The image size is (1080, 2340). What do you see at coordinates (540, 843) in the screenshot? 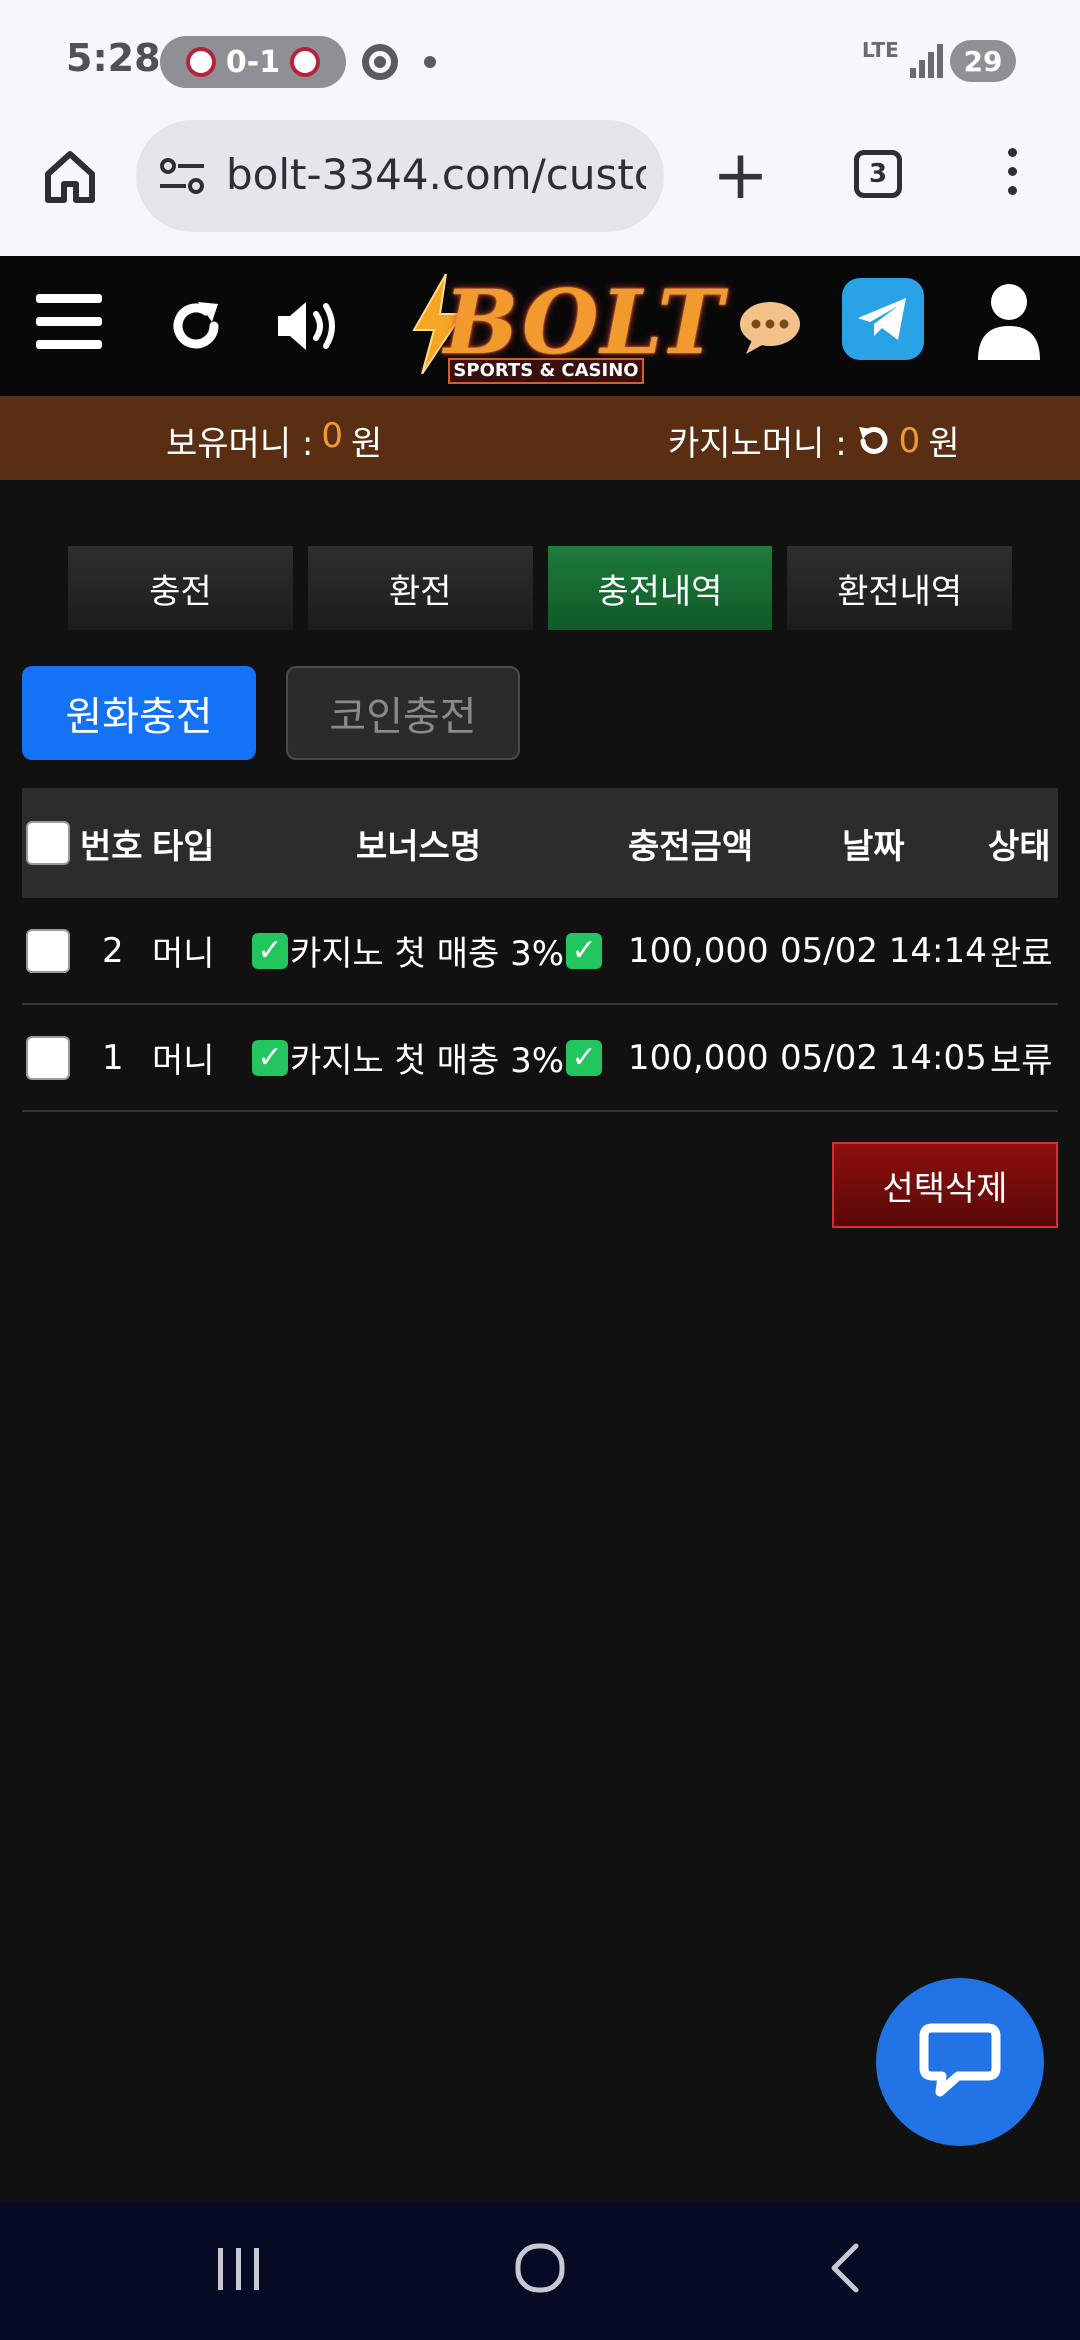
I see `table-header: 번호 타입 보너스명 충전금액 날짜 상태` at bounding box center [540, 843].